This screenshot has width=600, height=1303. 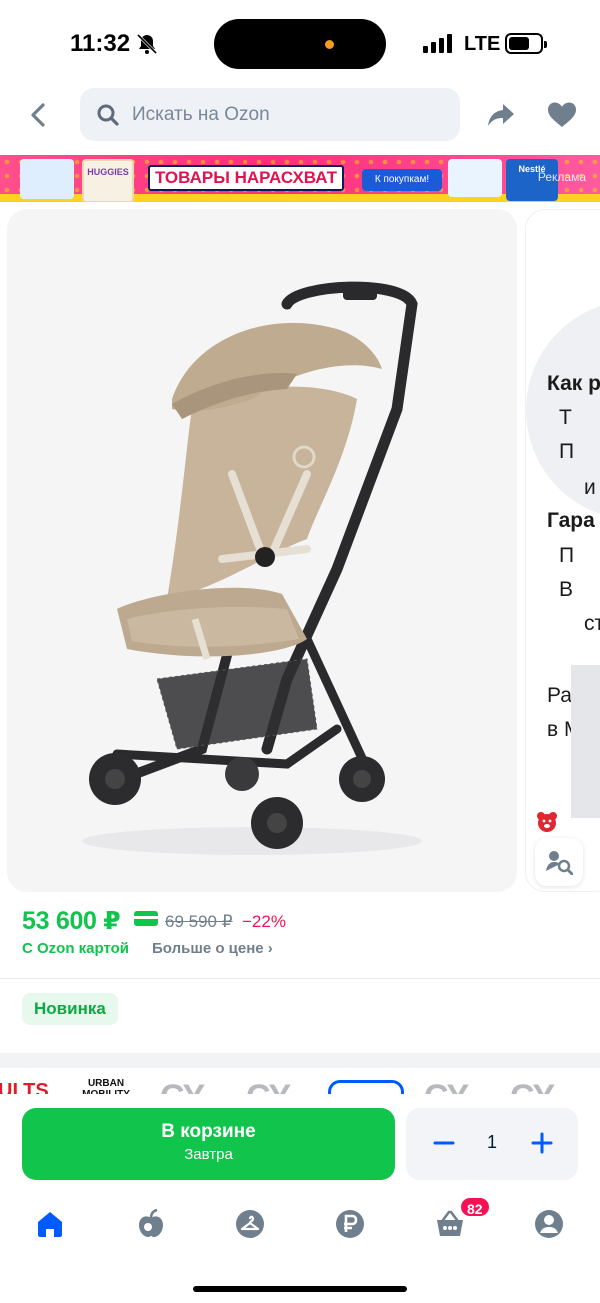 I want to click on search-icon, so click(x=108, y=115).